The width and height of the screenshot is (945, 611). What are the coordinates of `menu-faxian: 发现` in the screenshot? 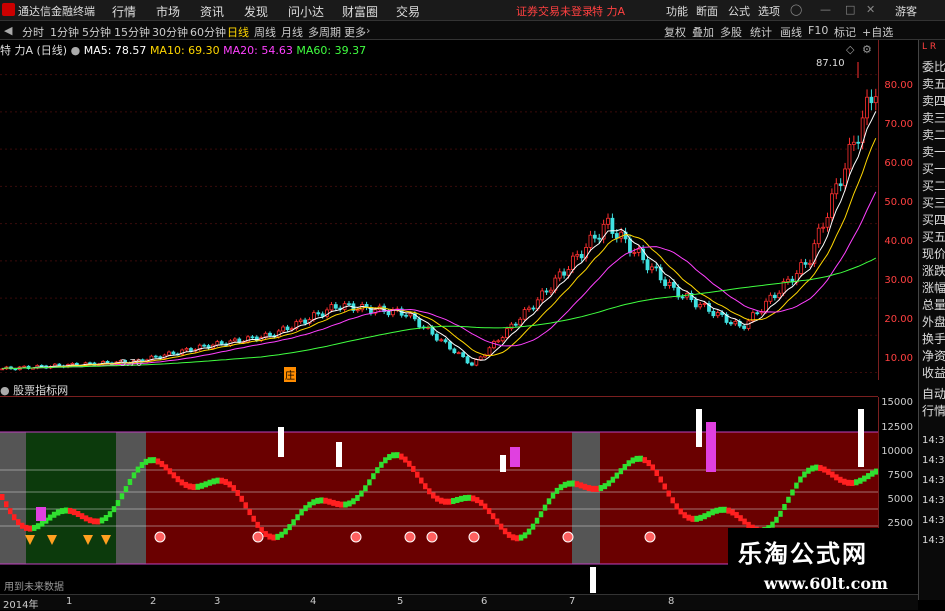 It's located at (256, 11).